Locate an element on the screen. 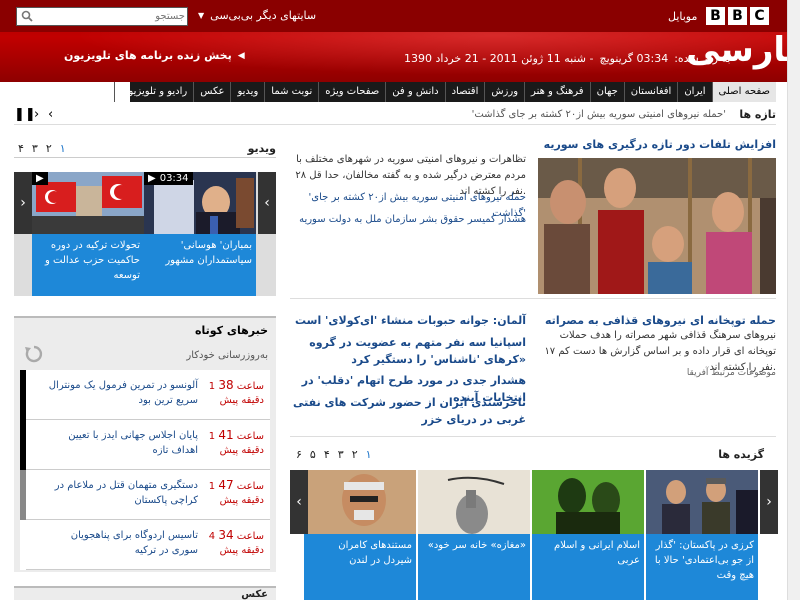  selected-page-6: ۶ is located at coordinates (299, 454).